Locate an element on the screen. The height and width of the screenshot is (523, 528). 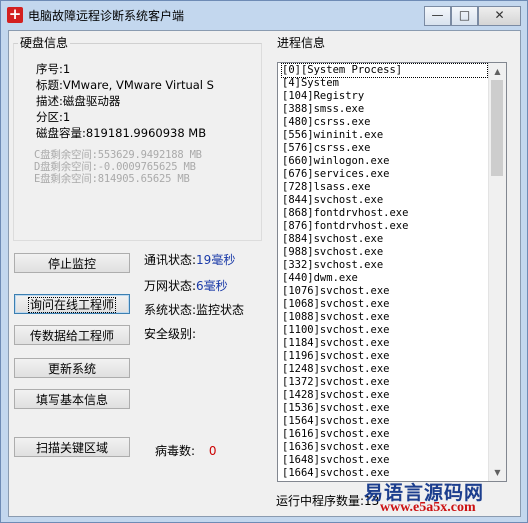
process-list-item: [104]Registry is located at coordinates (384, 96).